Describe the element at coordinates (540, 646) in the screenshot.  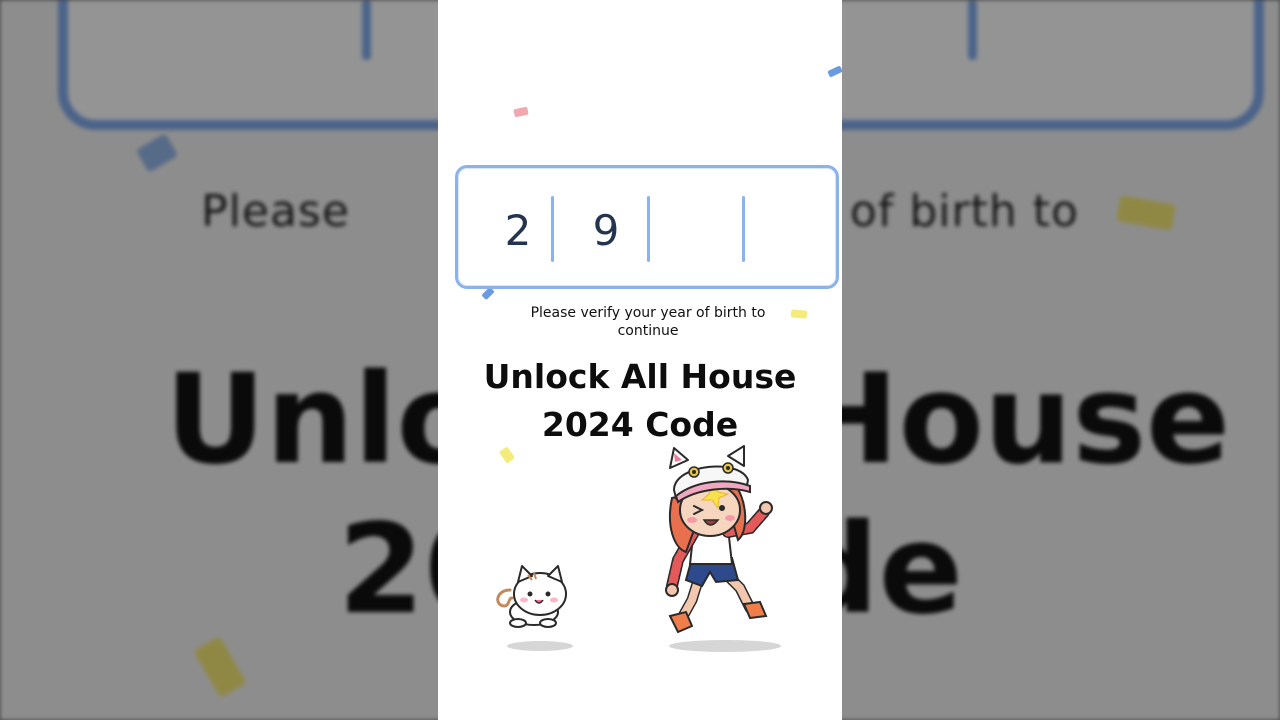
I see `cat-shadow` at that location.